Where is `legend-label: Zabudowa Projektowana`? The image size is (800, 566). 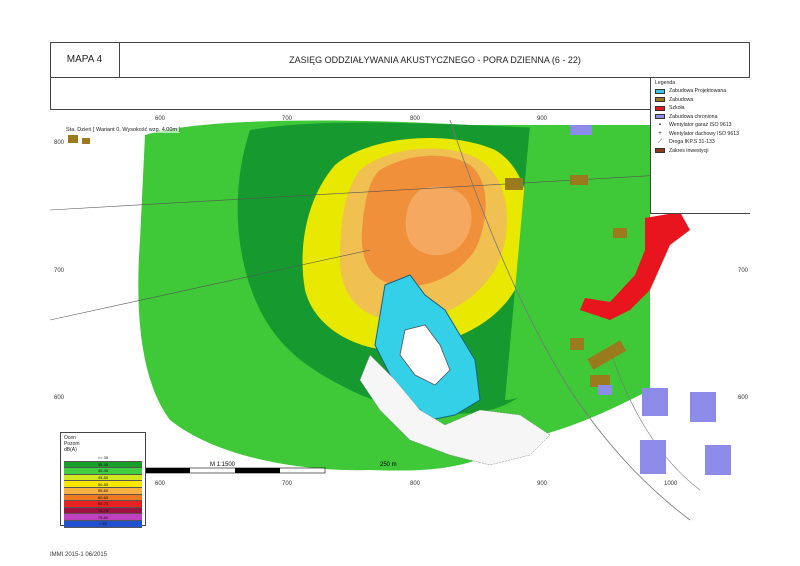
legend-label: Zabudowa Projektowana is located at coordinates (698, 91).